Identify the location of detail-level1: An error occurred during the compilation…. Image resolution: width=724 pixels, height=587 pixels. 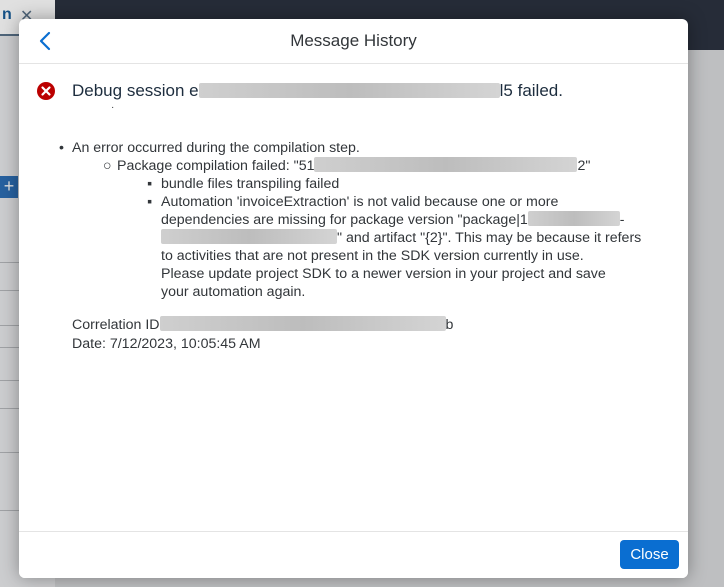
(216, 148).